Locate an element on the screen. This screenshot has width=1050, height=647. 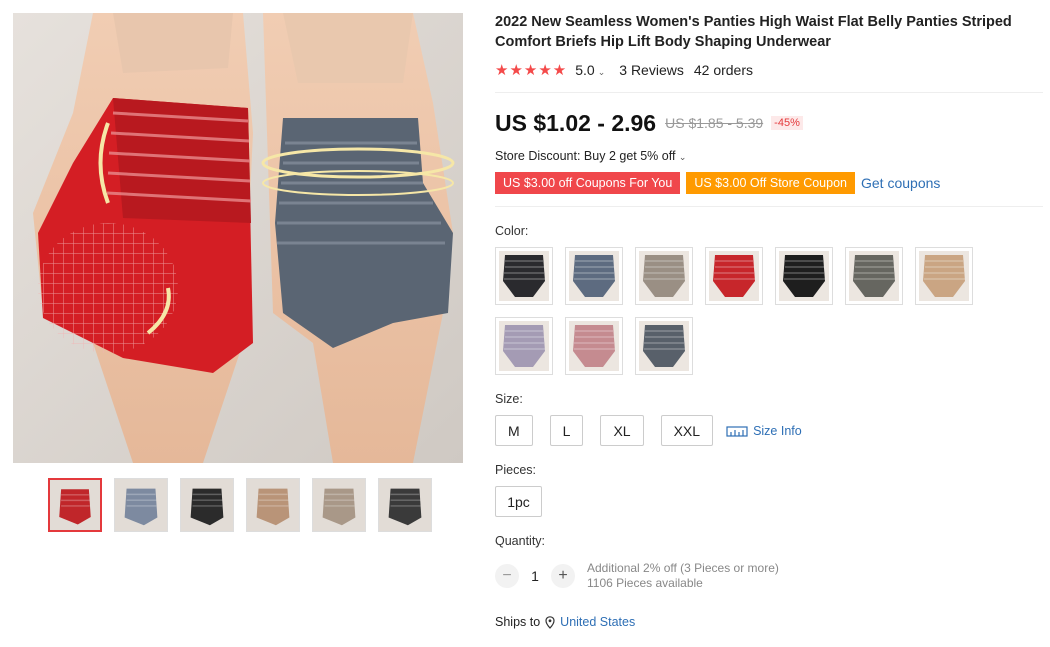
size-option-m: M is located at coordinates (514, 430).